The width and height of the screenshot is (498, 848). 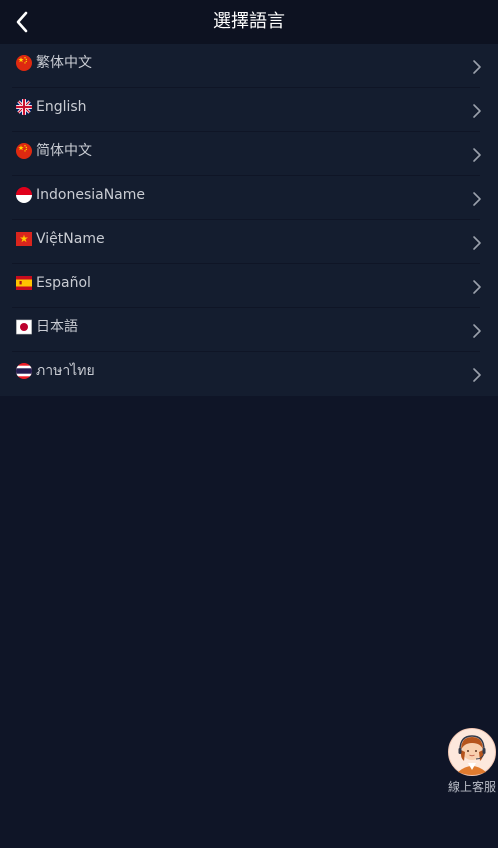 What do you see at coordinates (249, 198) in the screenshot?
I see `language-item-id: IndonesiaName` at bounding box center [249, 198].